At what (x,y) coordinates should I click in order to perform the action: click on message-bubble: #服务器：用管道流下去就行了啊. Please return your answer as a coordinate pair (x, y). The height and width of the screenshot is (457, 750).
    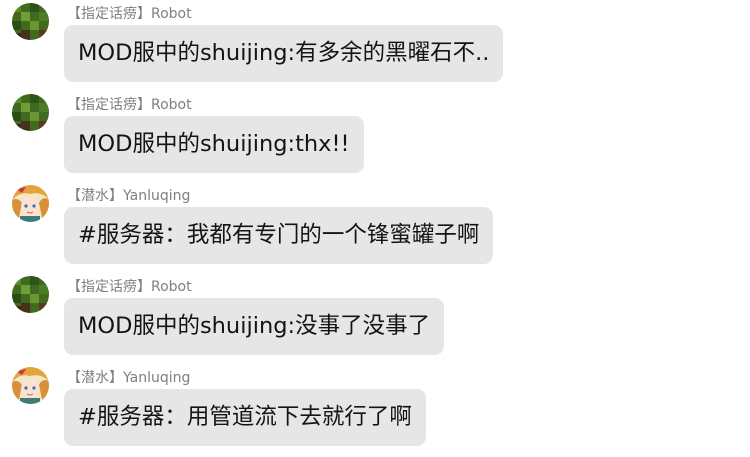
    Looking at the image, I should click on (245, 417).